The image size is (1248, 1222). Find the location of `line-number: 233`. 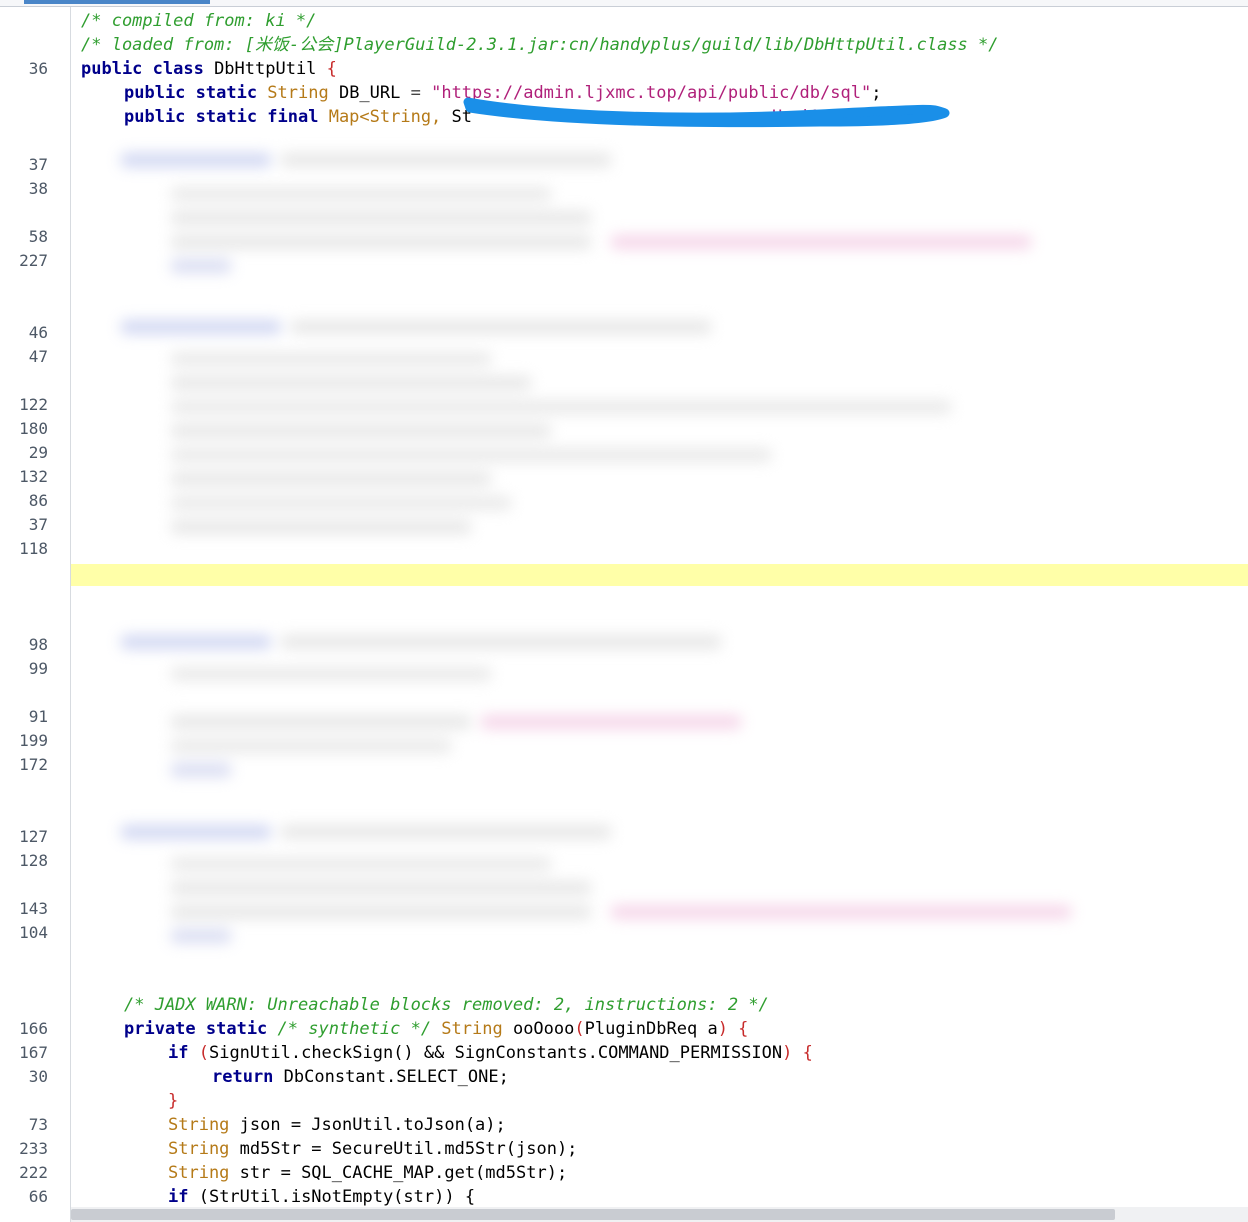

line-number: 233 is located at coordinates (33, 1148).